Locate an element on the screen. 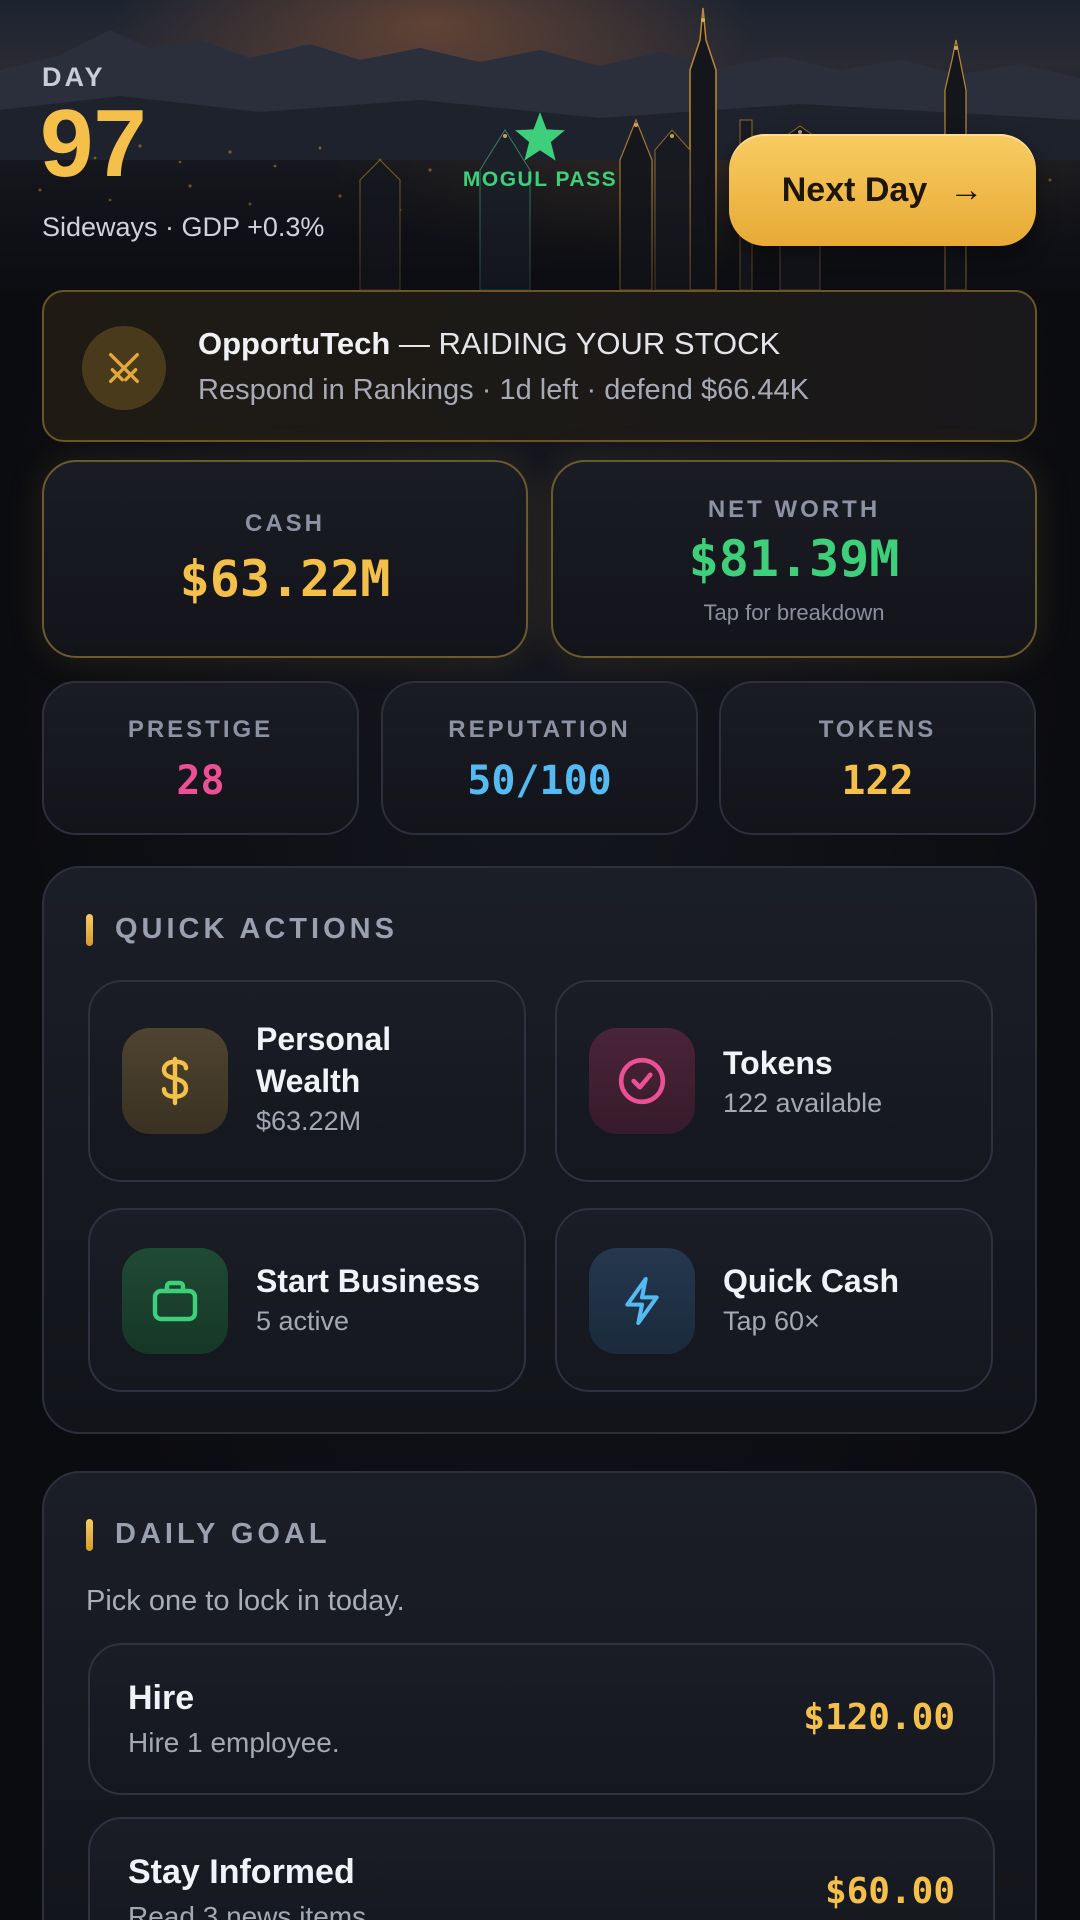  net-worth-label: NET WORTH is located at coordinates (794, 509).